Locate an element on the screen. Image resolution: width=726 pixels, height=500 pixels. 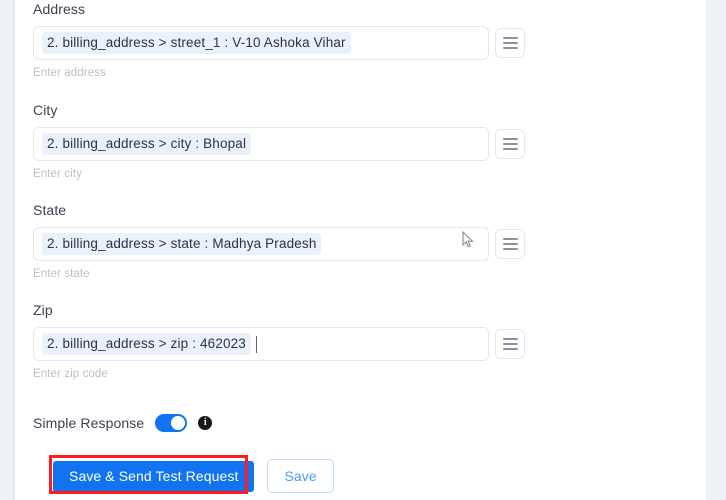
city-input: 2. billing_address > city : Bhopal is located at coordinates (261, 144).